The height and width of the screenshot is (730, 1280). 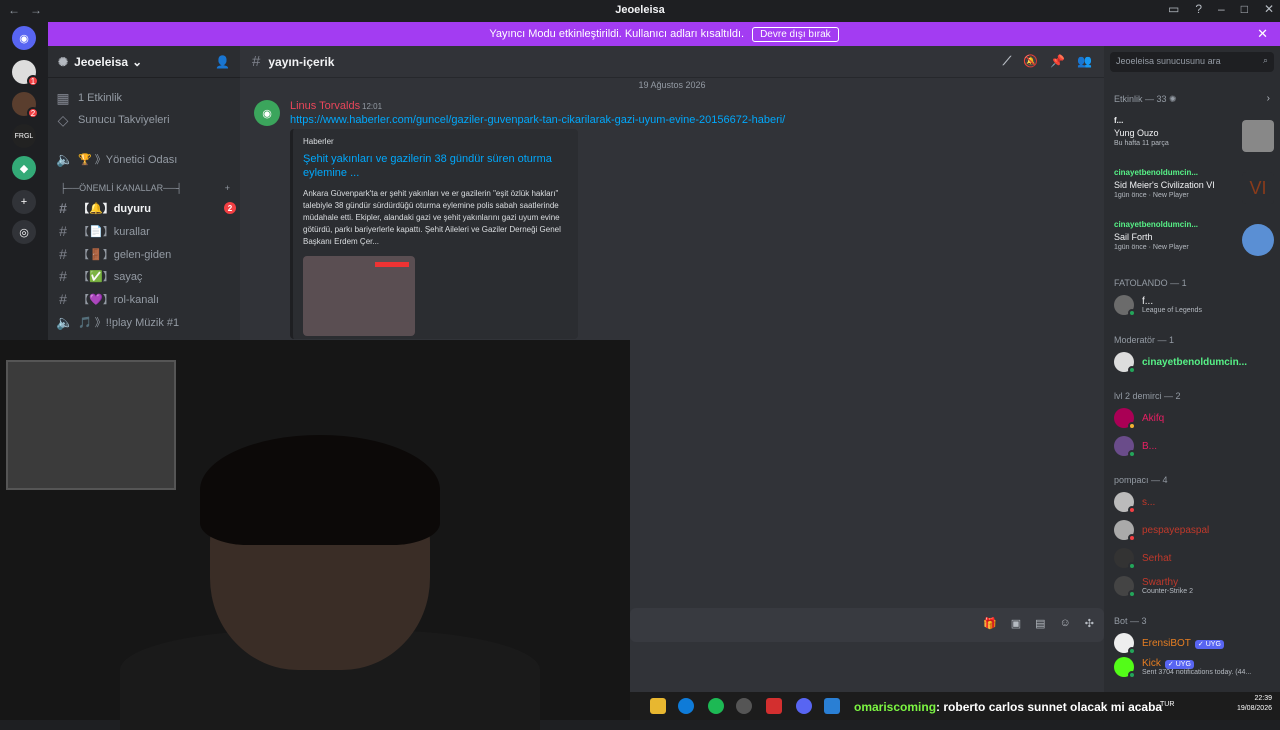 What do you see at coordinates (1244, 9) in the screenshot?
I see `maximize-icon: □` at bounding box center [1244, 9].